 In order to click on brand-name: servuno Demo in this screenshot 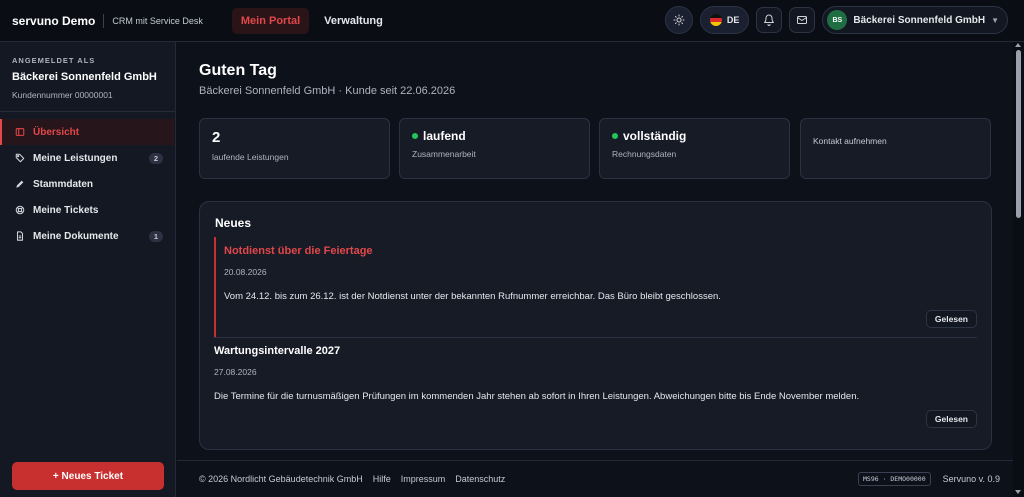, I will do `click(47, 21)`.